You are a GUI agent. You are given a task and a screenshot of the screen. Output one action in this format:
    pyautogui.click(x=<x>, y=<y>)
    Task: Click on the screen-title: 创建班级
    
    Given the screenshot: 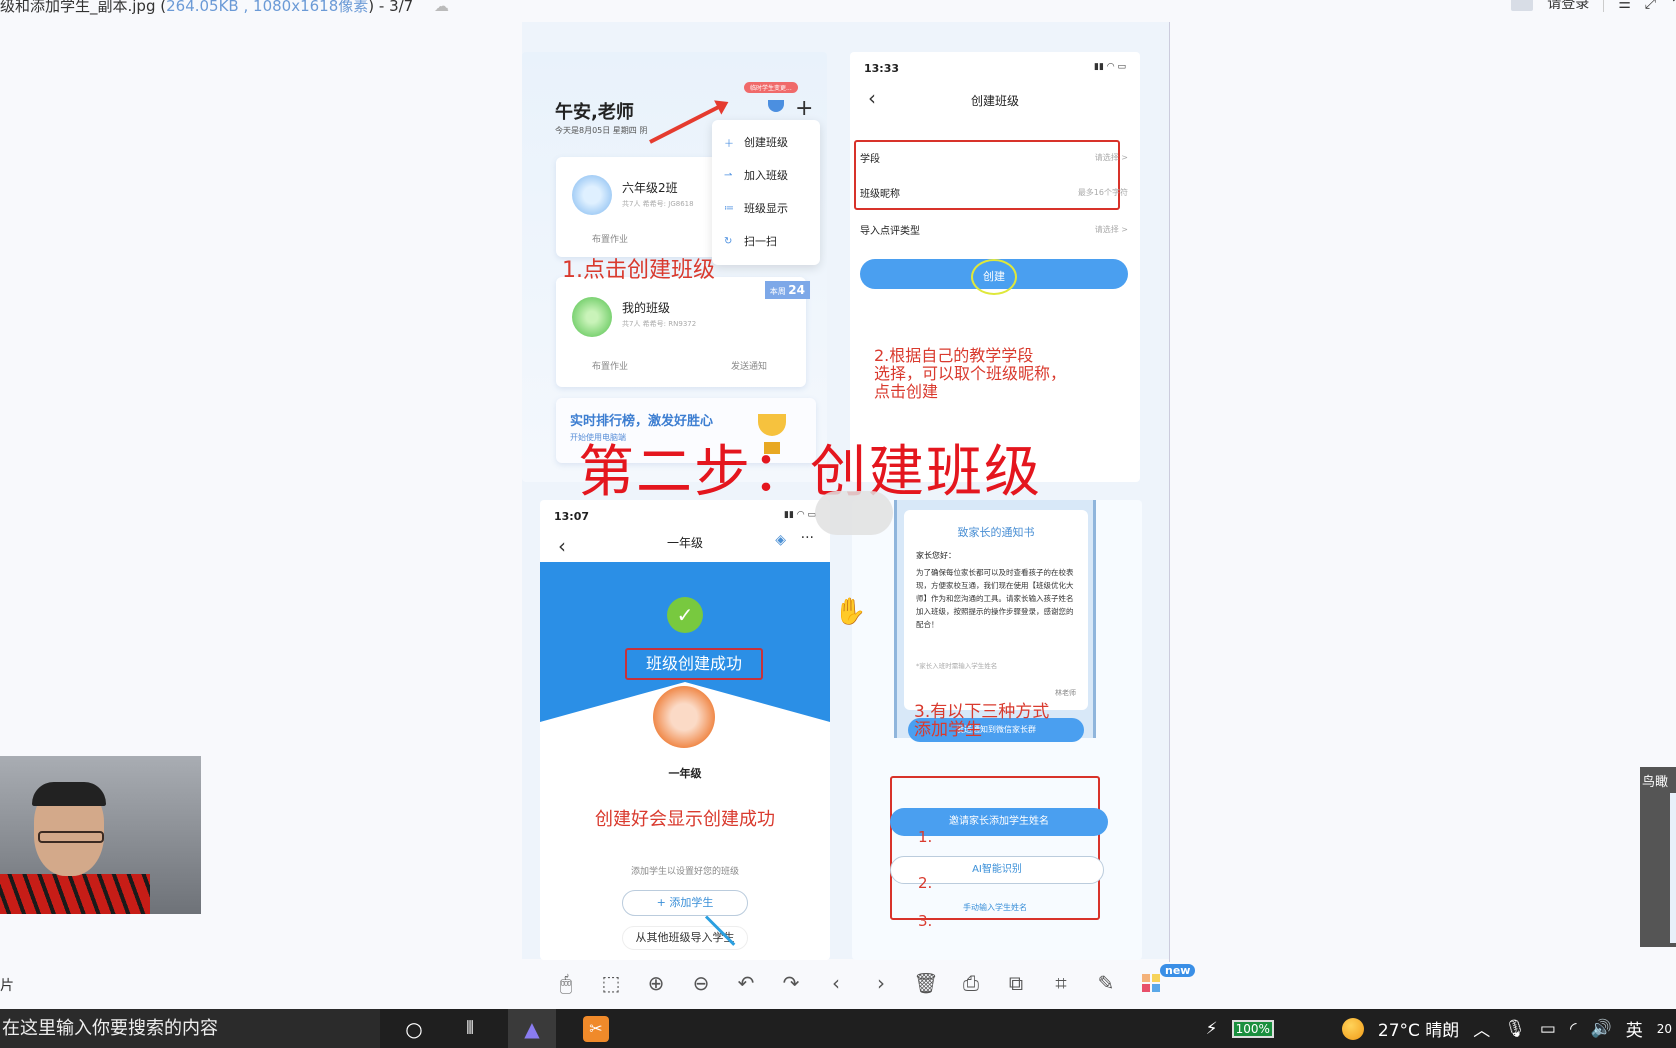 What is the action you would take?
    pyautogui.click(x=994, y=101)
    